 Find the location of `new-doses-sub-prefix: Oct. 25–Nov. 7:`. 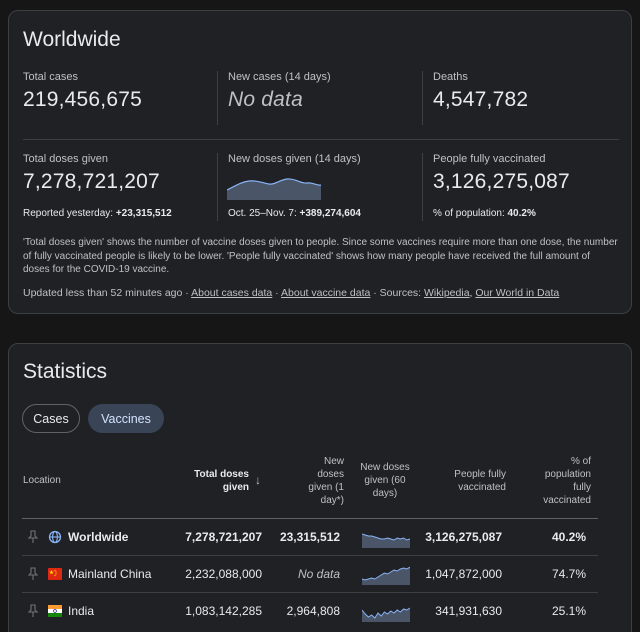

new-doses-sub-prefix: Oct. 25–Nov. 7: is located at coordinates (264, 213).